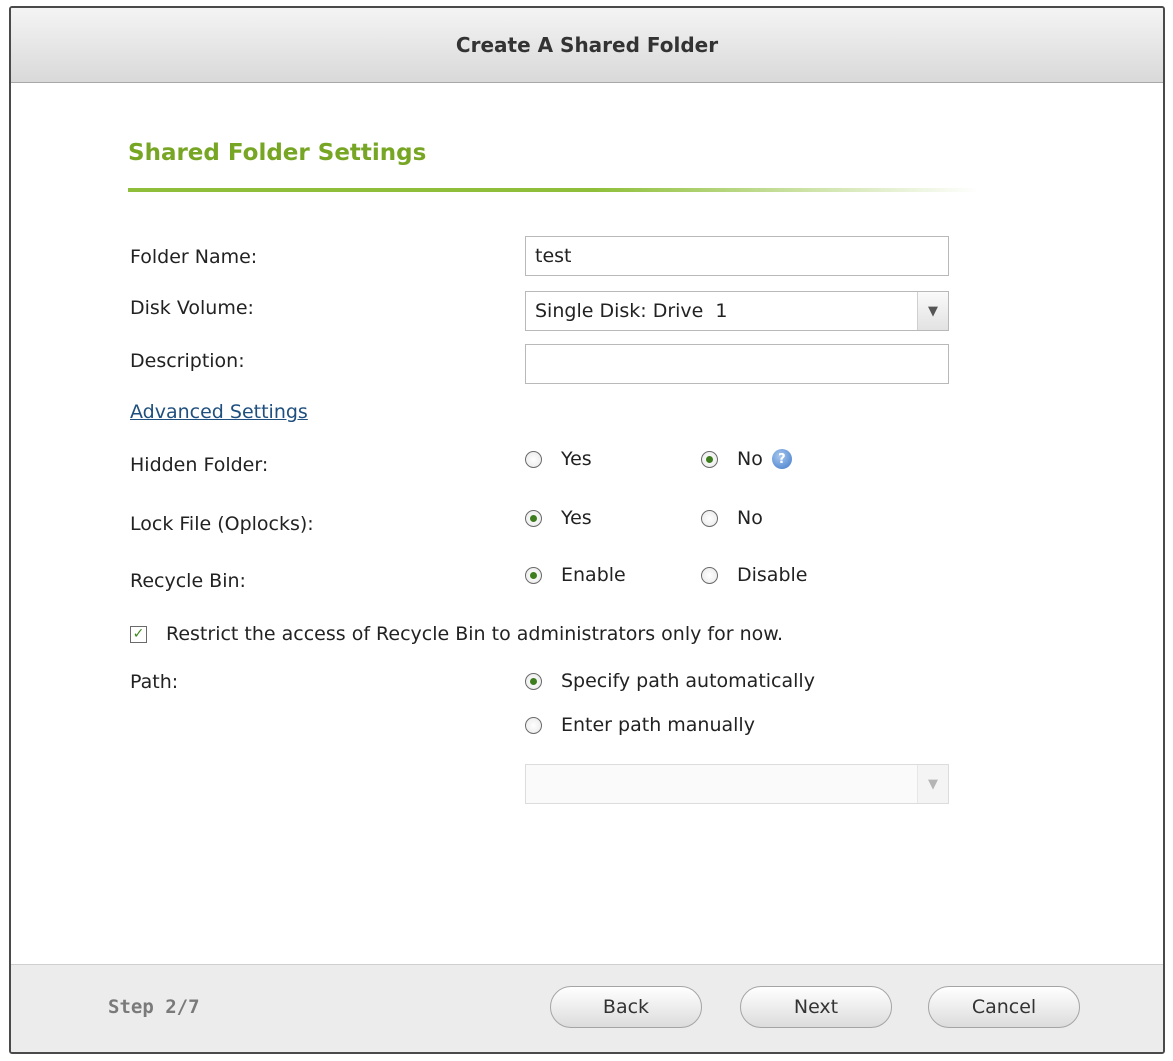  Describe the element at coordinates (631, 311) in the screenshot. I see `disk-volume-value: Single Disk: Drive 1` at that location.